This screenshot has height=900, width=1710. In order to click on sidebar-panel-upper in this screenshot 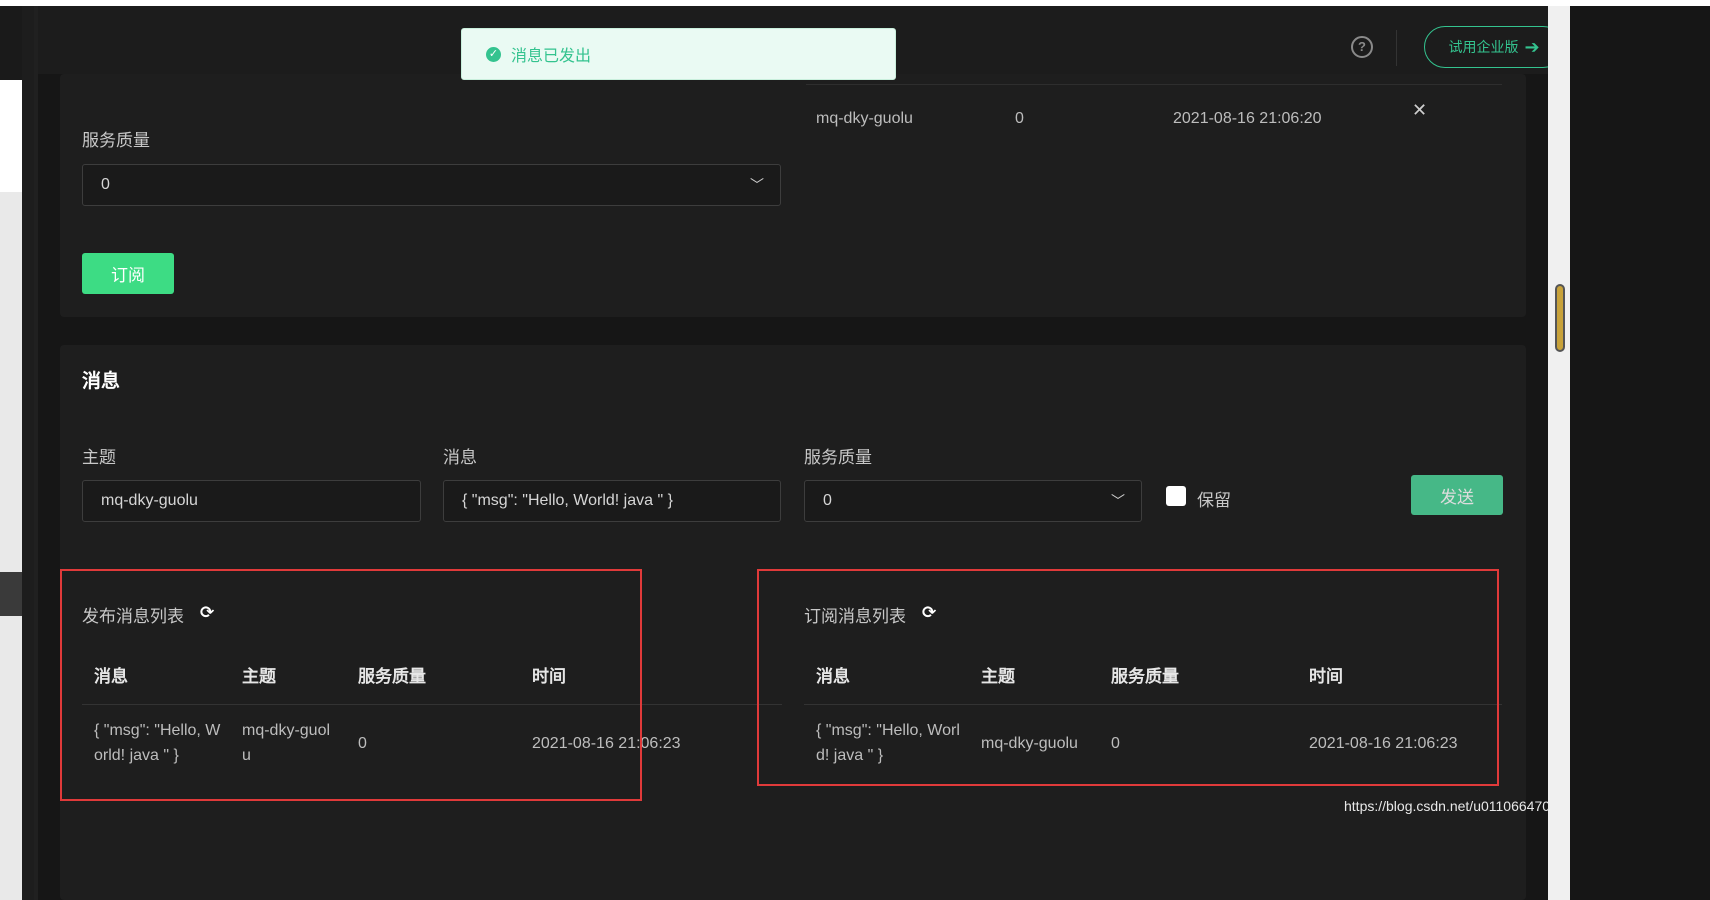, I will do `click(11, 136)`.